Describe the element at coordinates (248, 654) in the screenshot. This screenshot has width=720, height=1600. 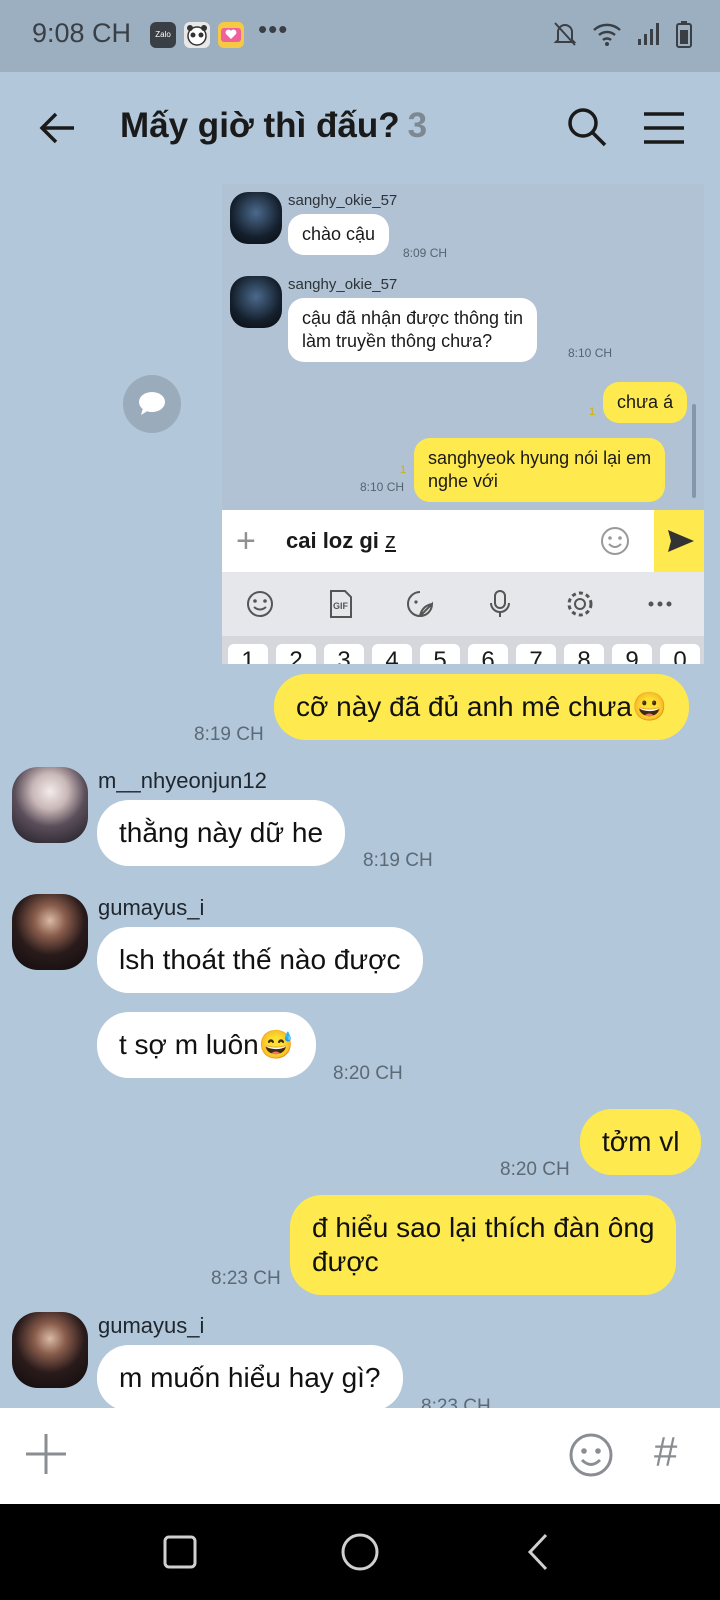
I see `key: 1` at that location.